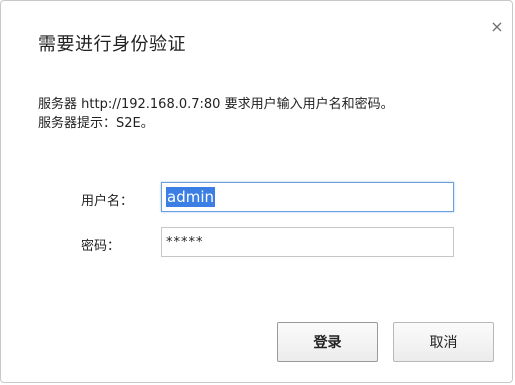 The width and height of the screenshot is (515, 385). Describe the element at coordinates (216, 104) in the screenshot. I see `server-request-text: 服务器 http://192.168.0.7:80 要求用户输入用户名和密码。` at that location.